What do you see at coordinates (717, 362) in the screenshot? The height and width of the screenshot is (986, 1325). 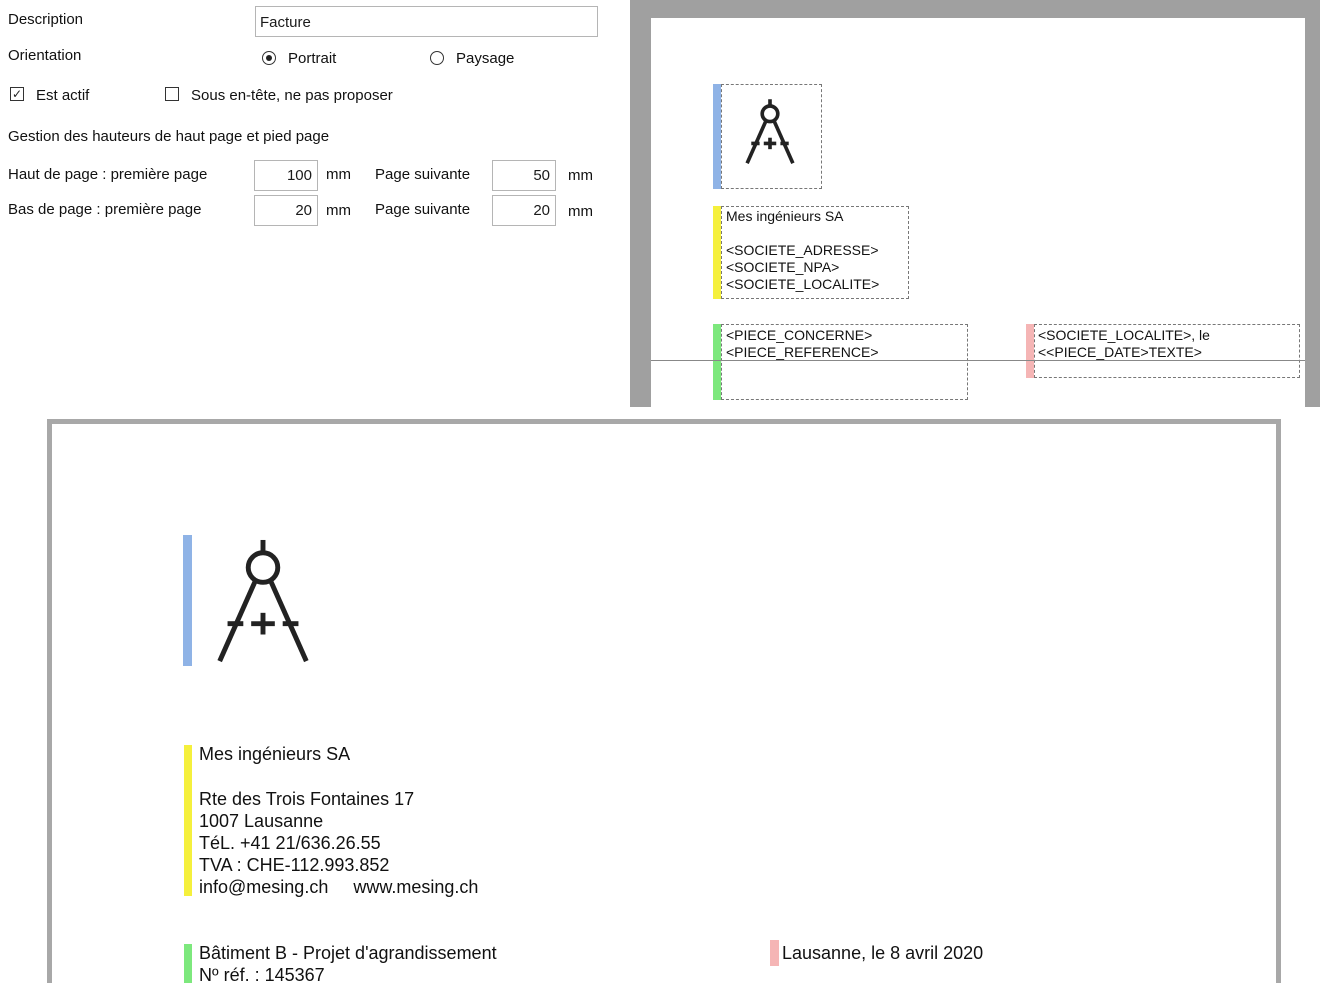 I see `piece-block-bar` at bounding box center [717, 362].